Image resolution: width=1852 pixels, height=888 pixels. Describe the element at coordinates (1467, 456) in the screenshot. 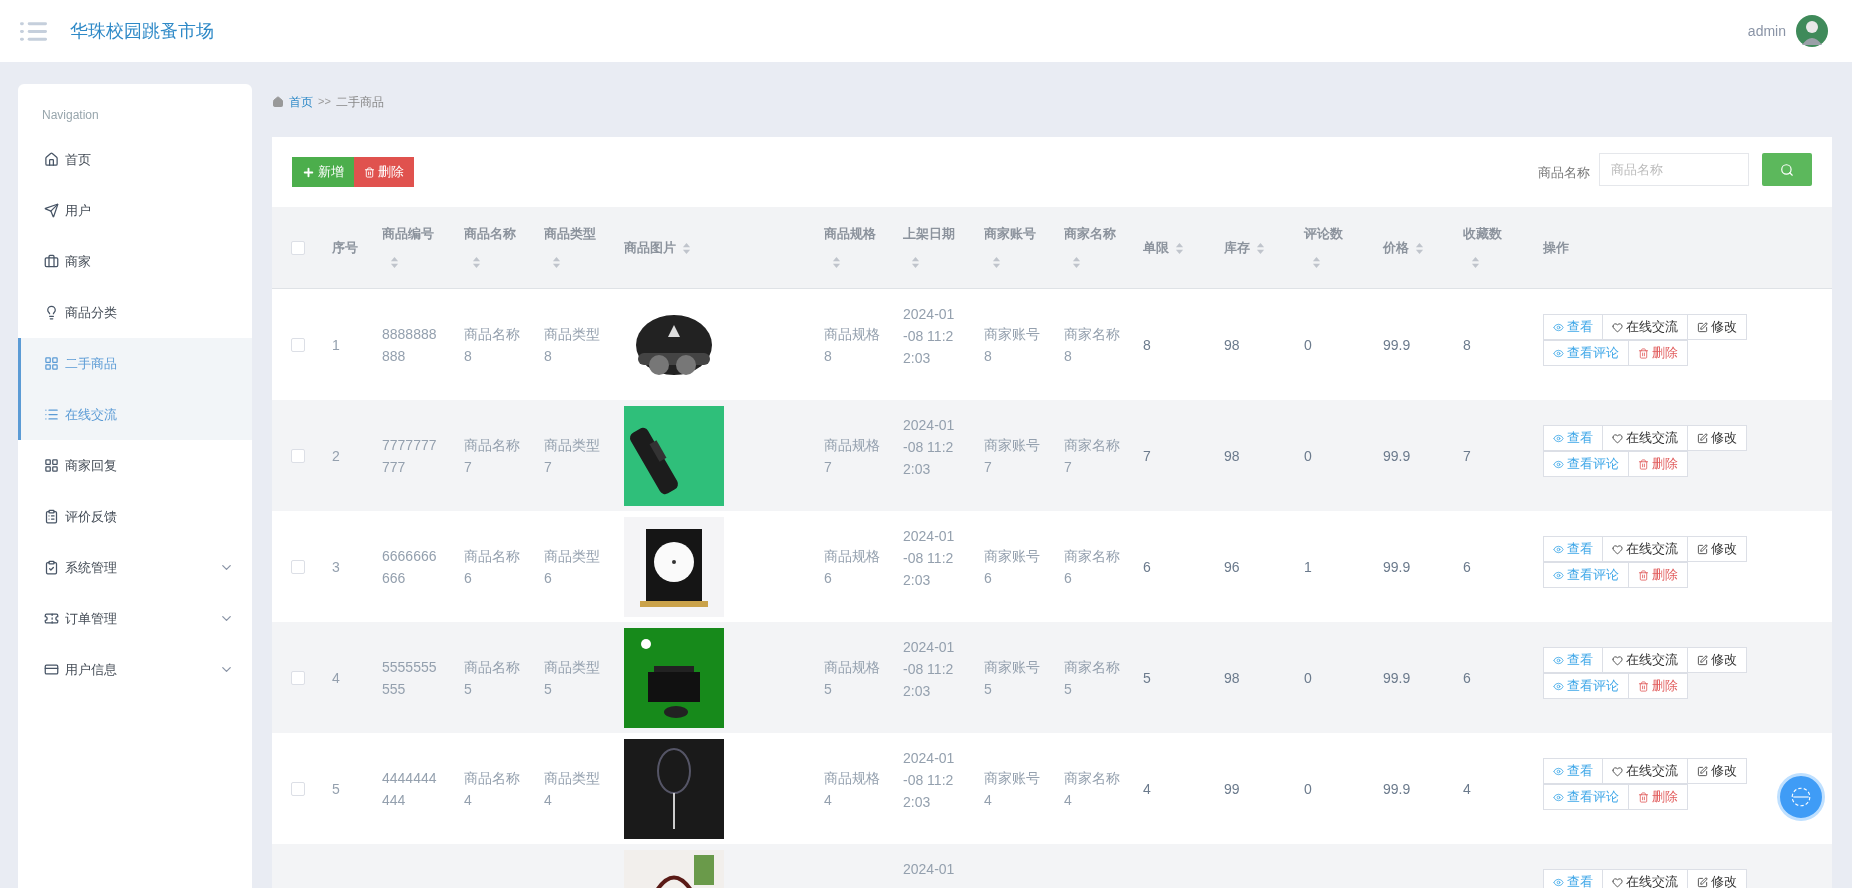

I see `table-cell-text: 7` at that location.